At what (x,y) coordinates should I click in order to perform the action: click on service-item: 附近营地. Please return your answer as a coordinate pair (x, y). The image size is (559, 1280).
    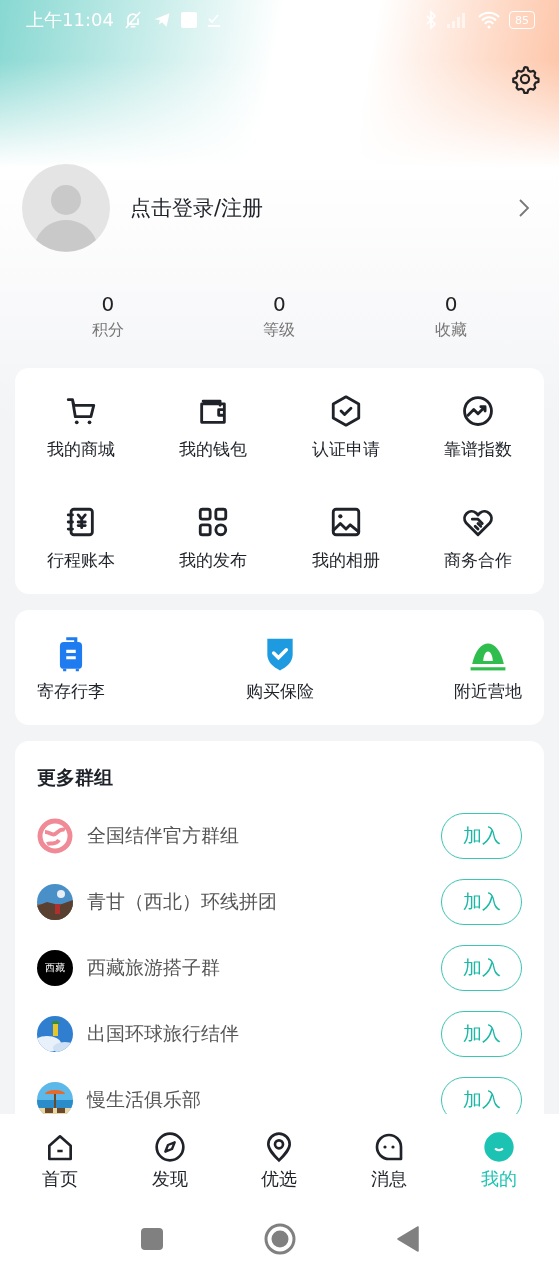
    Looking at the image, I should click on (488, 668).